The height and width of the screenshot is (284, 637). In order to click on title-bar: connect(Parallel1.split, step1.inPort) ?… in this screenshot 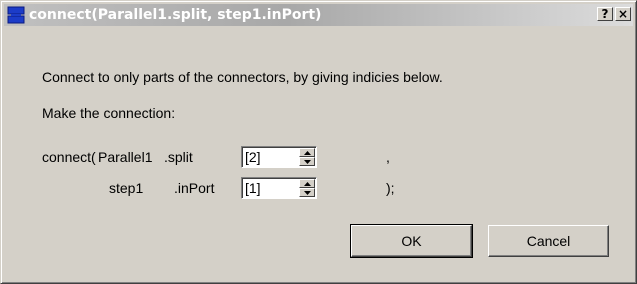, I will do `click(318, 15)`.